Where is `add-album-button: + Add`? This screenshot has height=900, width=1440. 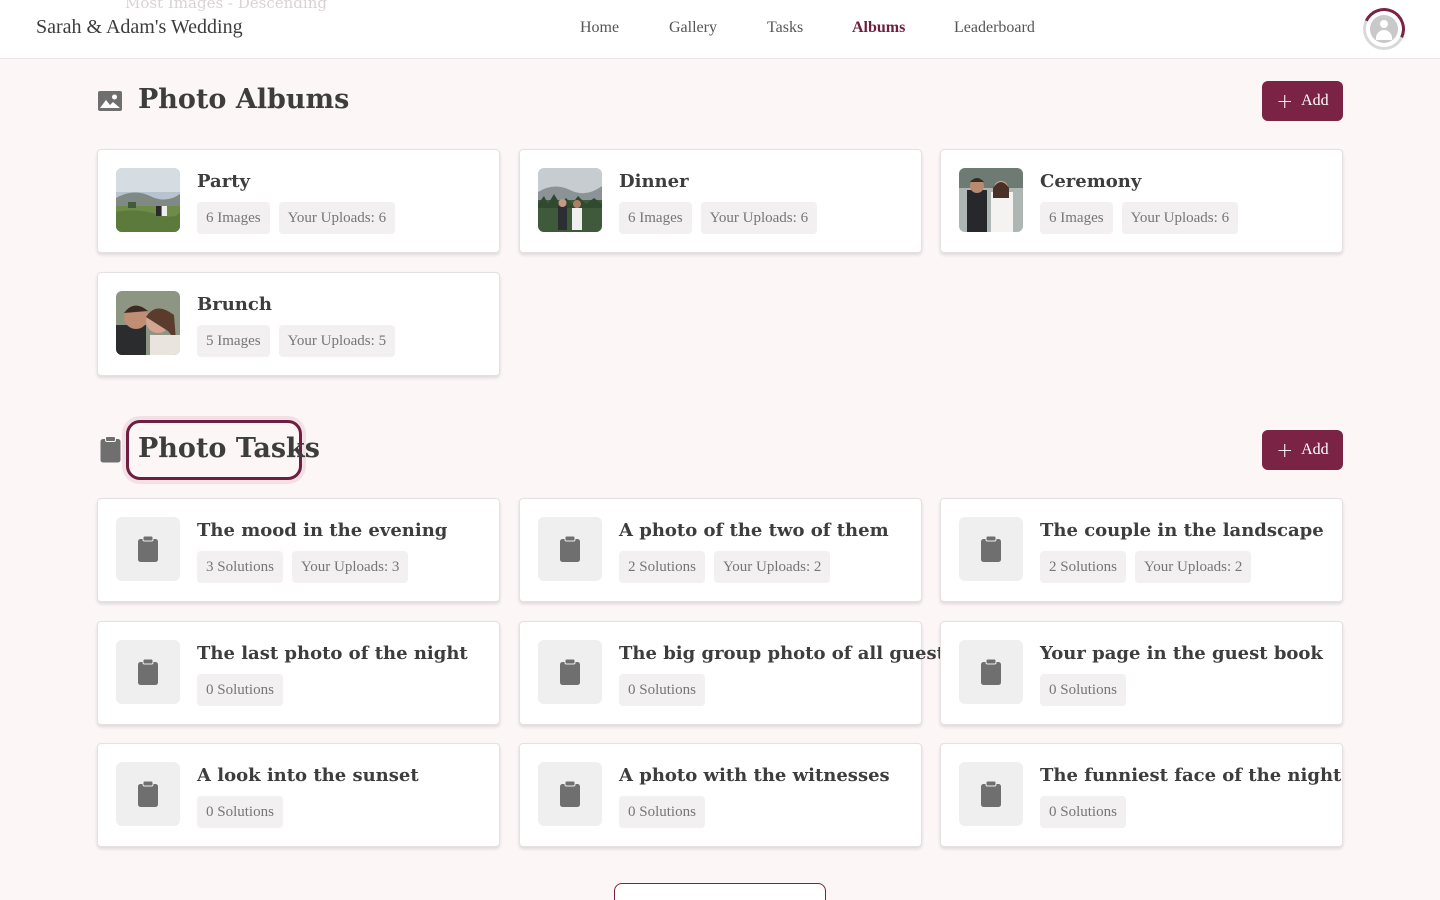
add-album-button: + Add is located at coordinates (1302, 101).